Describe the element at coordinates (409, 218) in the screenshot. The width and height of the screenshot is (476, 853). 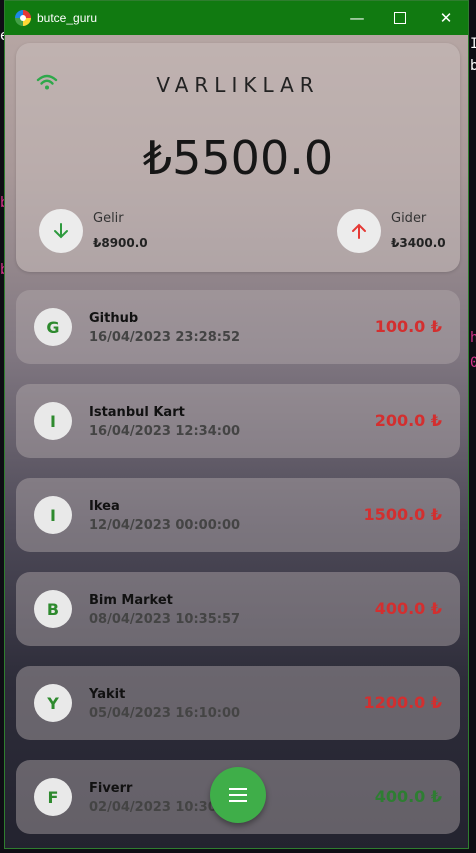
I see `expense-label: Gider` at that location.